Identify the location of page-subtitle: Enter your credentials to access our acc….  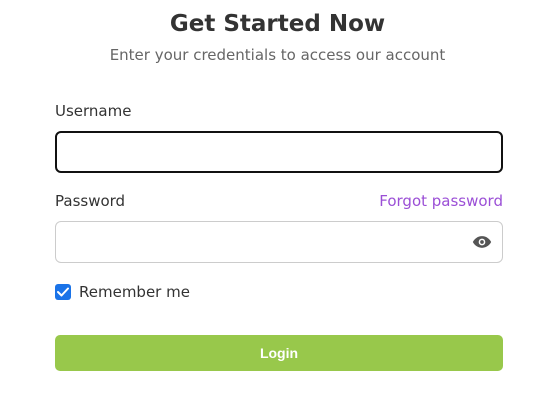
(277, 55).